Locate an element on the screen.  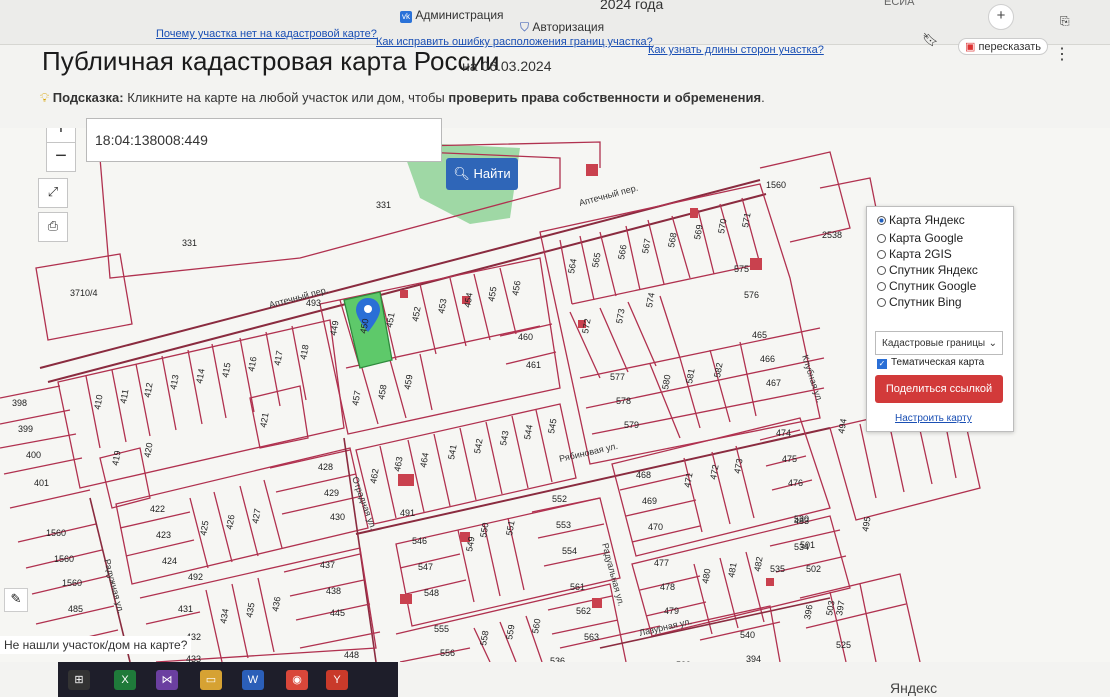
parcel-label: 525 is located at coordinates (843, 645).